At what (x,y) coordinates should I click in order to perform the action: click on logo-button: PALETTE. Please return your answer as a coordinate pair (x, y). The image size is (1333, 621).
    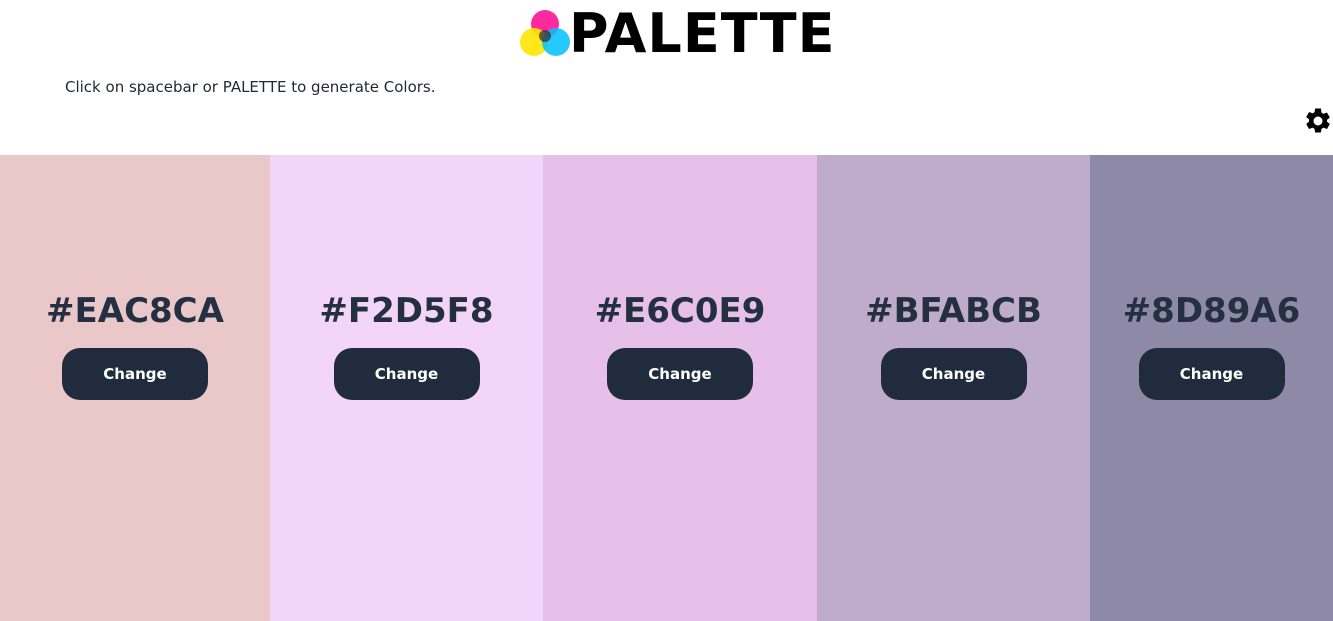
    Looking at the image, I should click on (677, 34).